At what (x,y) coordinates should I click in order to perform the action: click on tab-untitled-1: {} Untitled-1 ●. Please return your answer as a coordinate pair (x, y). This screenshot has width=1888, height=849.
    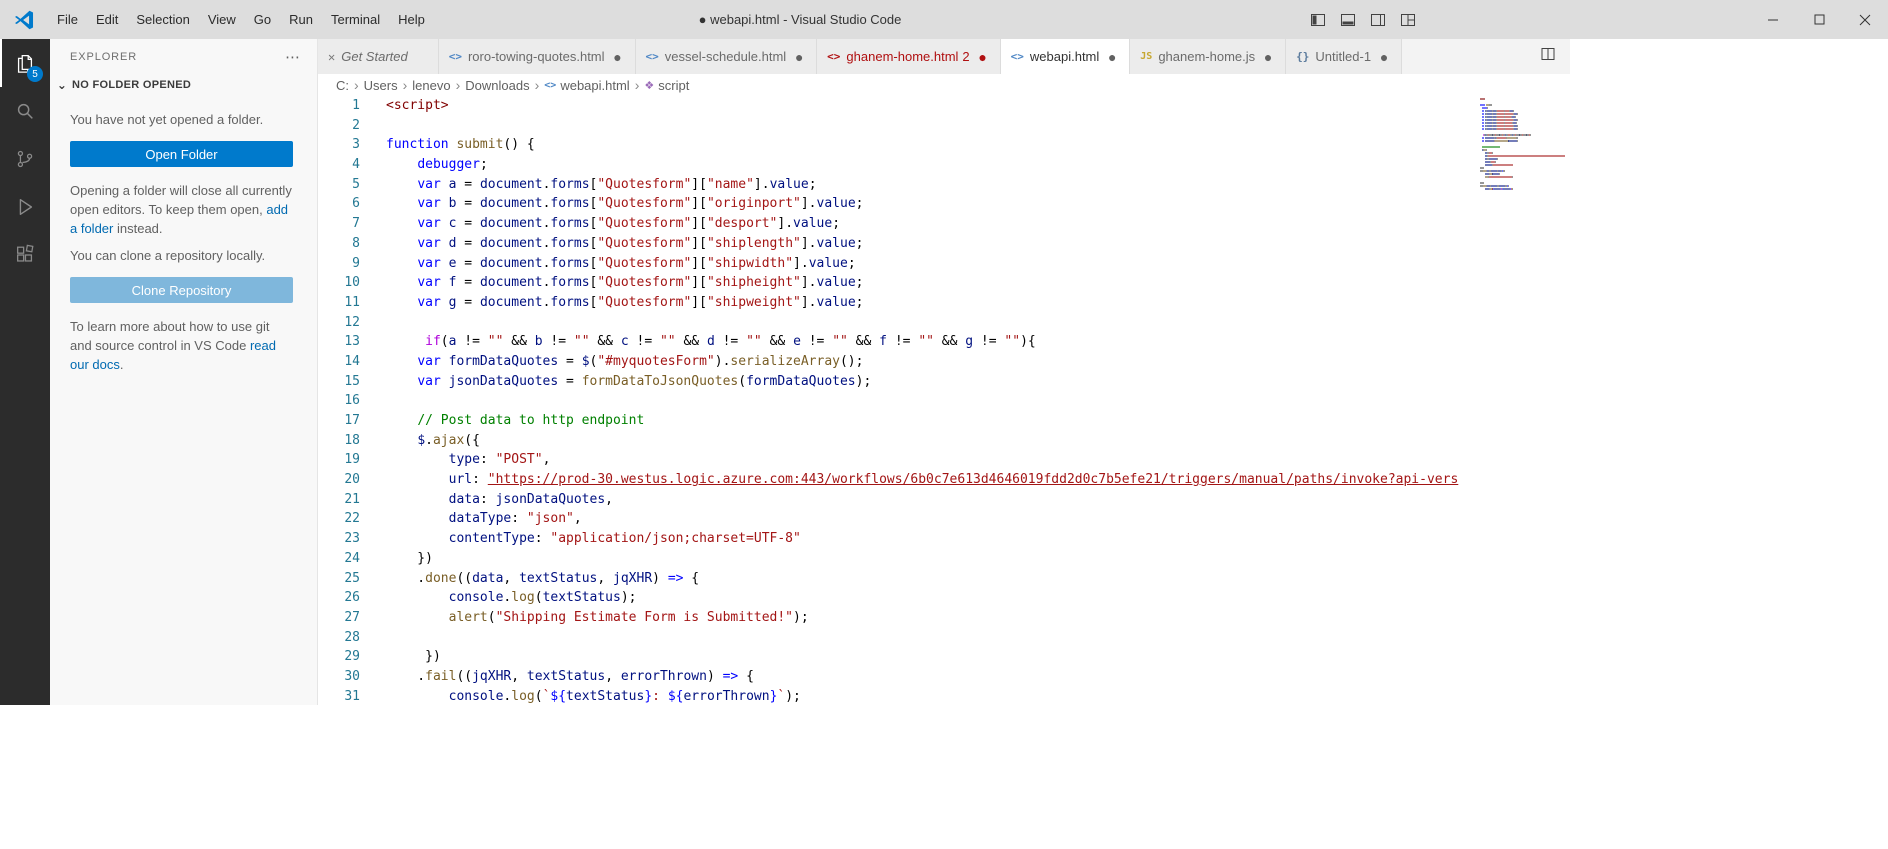
    Looking at the image, I should click on (1344, 56).